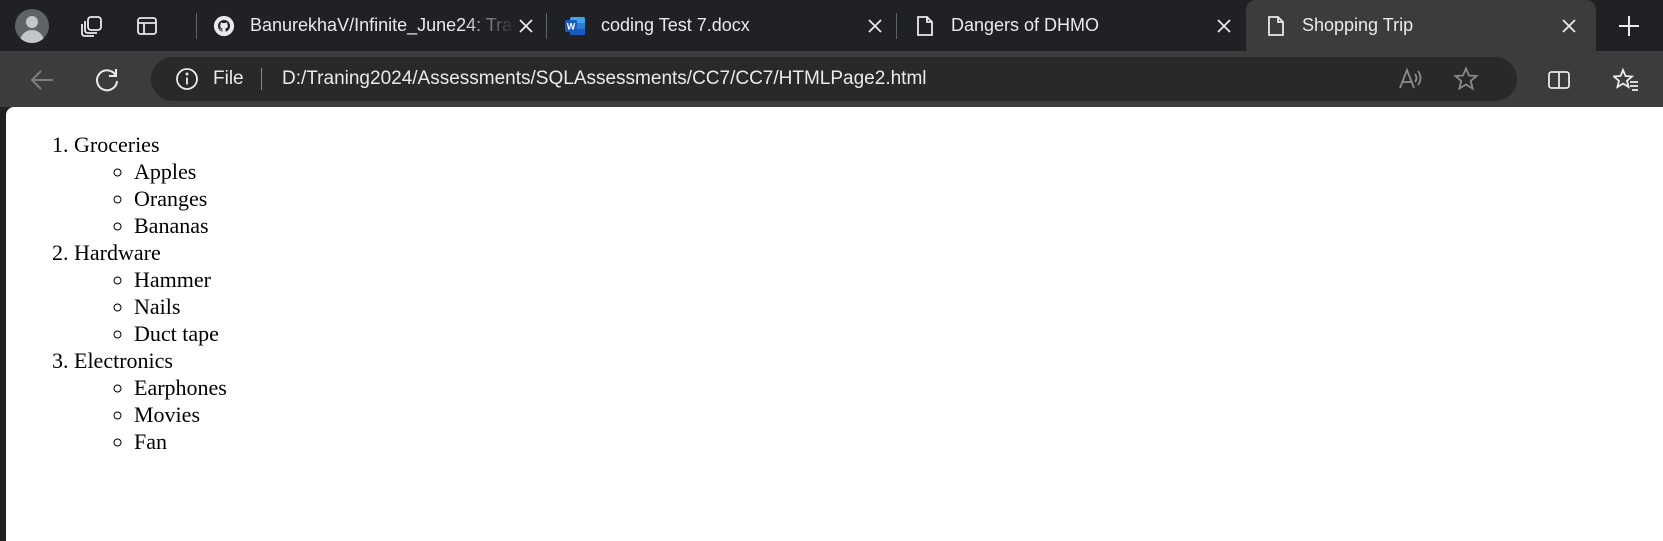 This screenshot has height=541, width=1663. What do you see at coordinates (42, 80) in the screenshot?
I see `back-button` at bounding box center [42, 80].